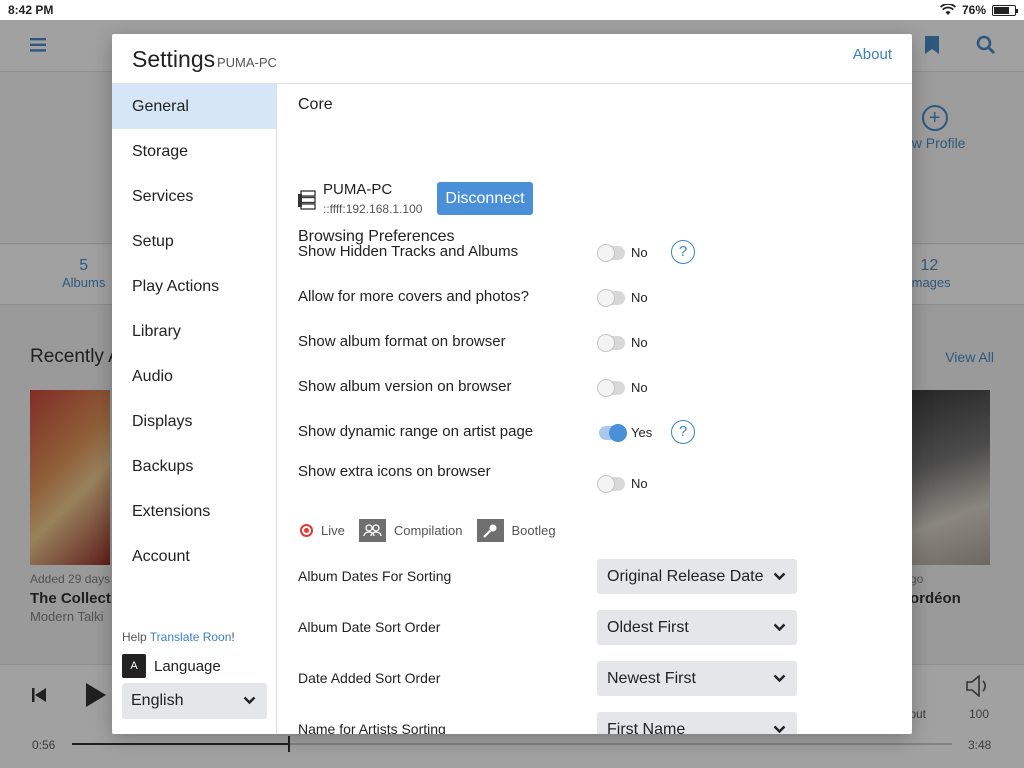 Image resolution: width=1024 pixels, height=768 pixels. I want to click on language-row: A Language, so click(171, 666).